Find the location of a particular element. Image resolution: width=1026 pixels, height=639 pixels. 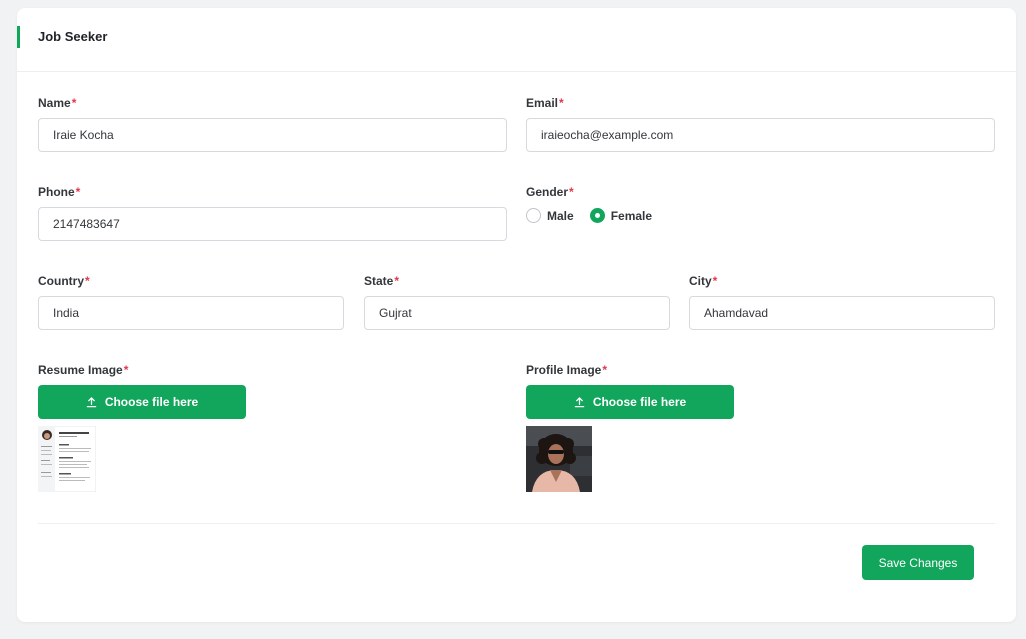

profile-label: Profile Image* is located at coordinates (566, 370).